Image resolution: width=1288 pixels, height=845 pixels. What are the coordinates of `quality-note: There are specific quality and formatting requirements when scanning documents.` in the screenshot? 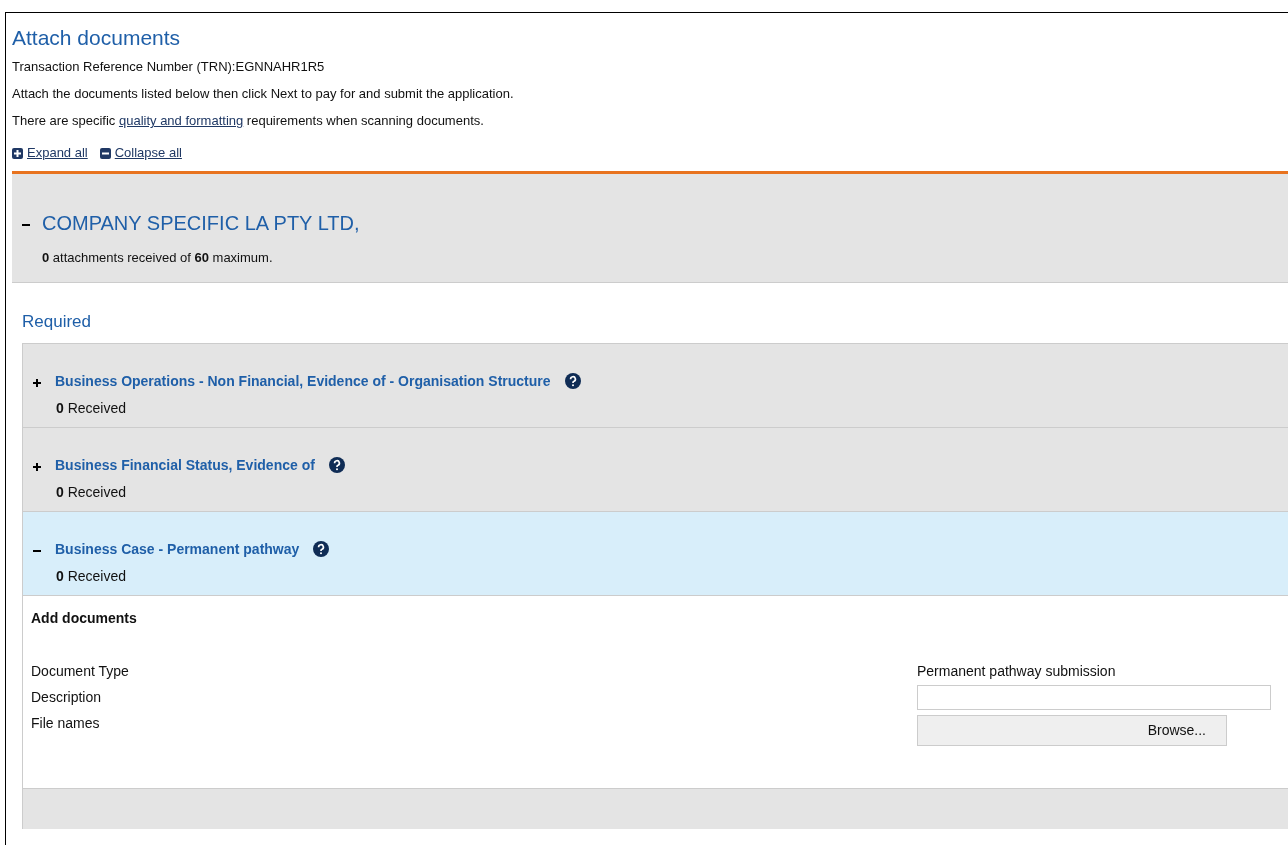 It's located at (248, 121).